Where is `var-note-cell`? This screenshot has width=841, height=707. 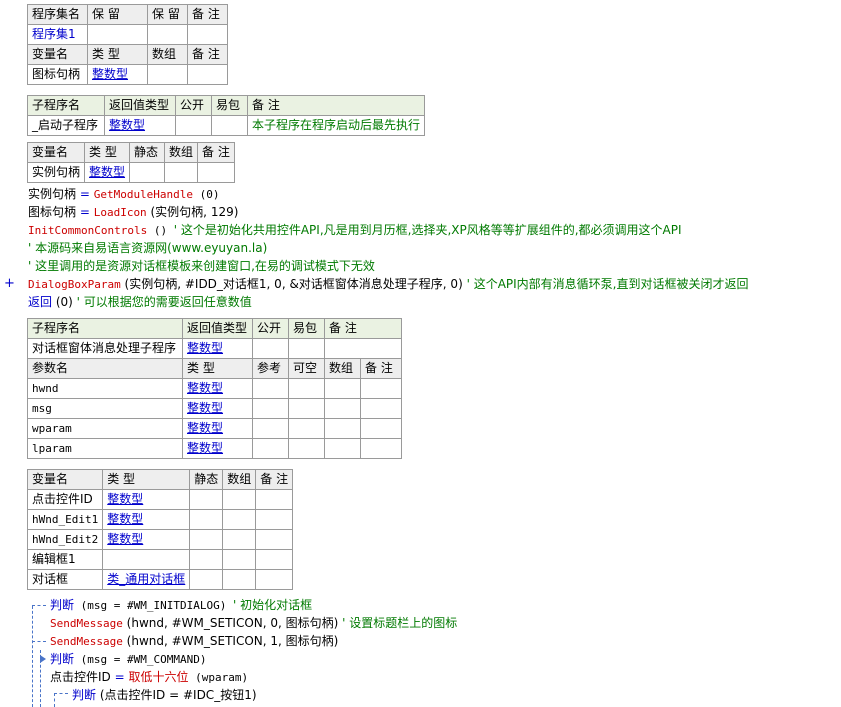 var-note-cell is located at coordinates (207, 74).